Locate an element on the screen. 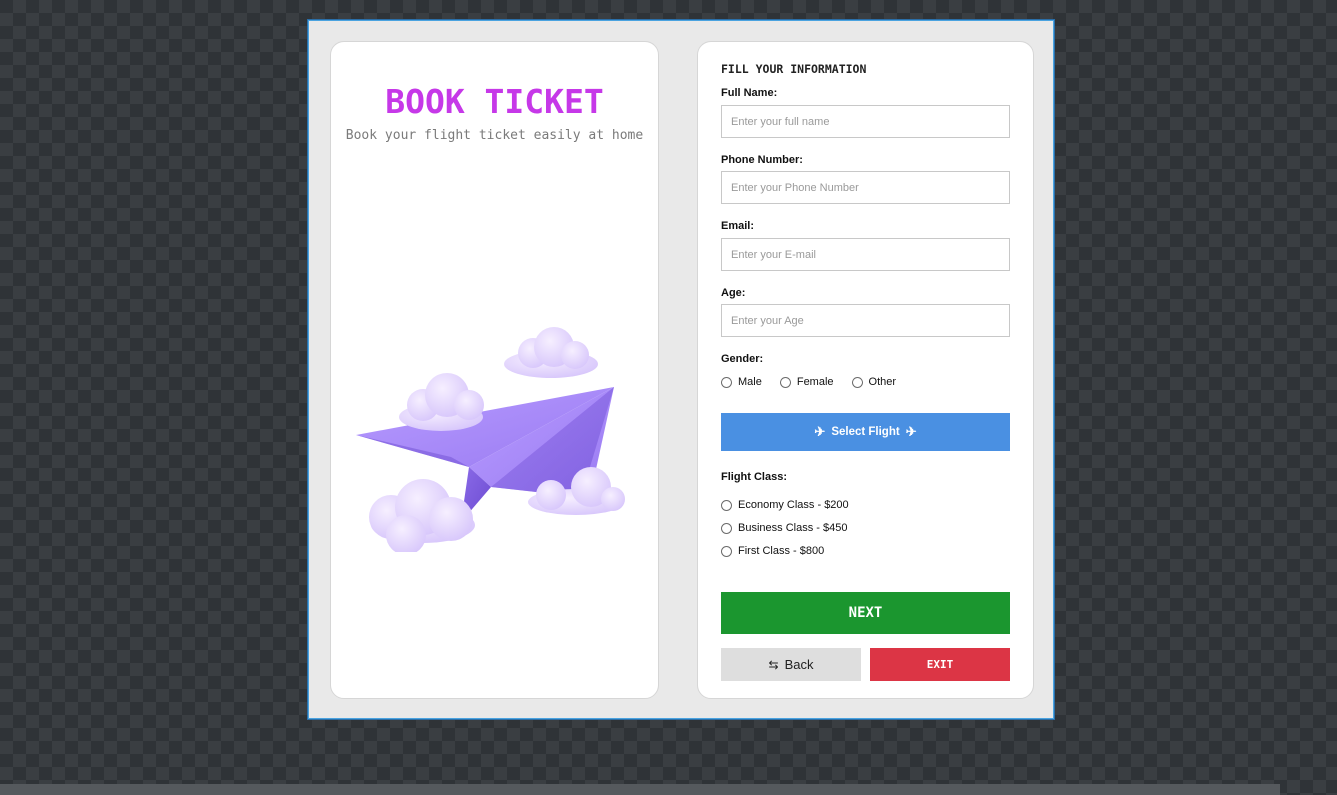 The image size is (1337, 795). exit-button: EXIT is located at coordinates (940, 664).